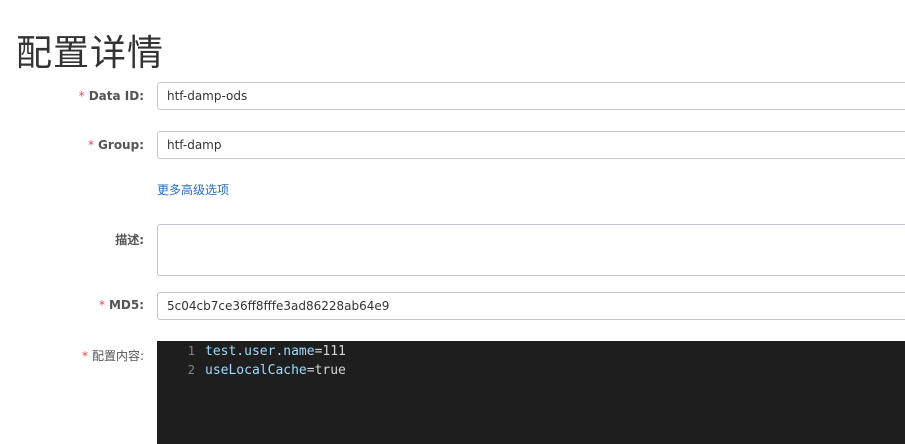 The height and width of the screenshot is (444, 905). Describe the element at coordinates (121, 305) in the screenshot. I see `md5-label: * MD5:` at that location.